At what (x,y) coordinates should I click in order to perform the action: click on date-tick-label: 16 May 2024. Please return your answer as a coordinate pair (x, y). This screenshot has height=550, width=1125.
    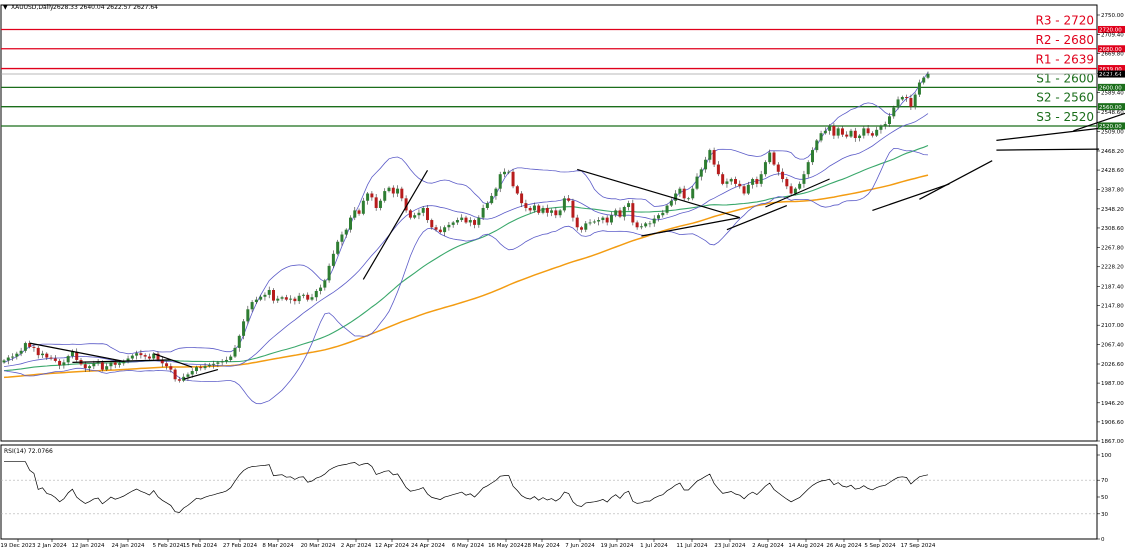
    Looking at the image, I should click on (506, 546).